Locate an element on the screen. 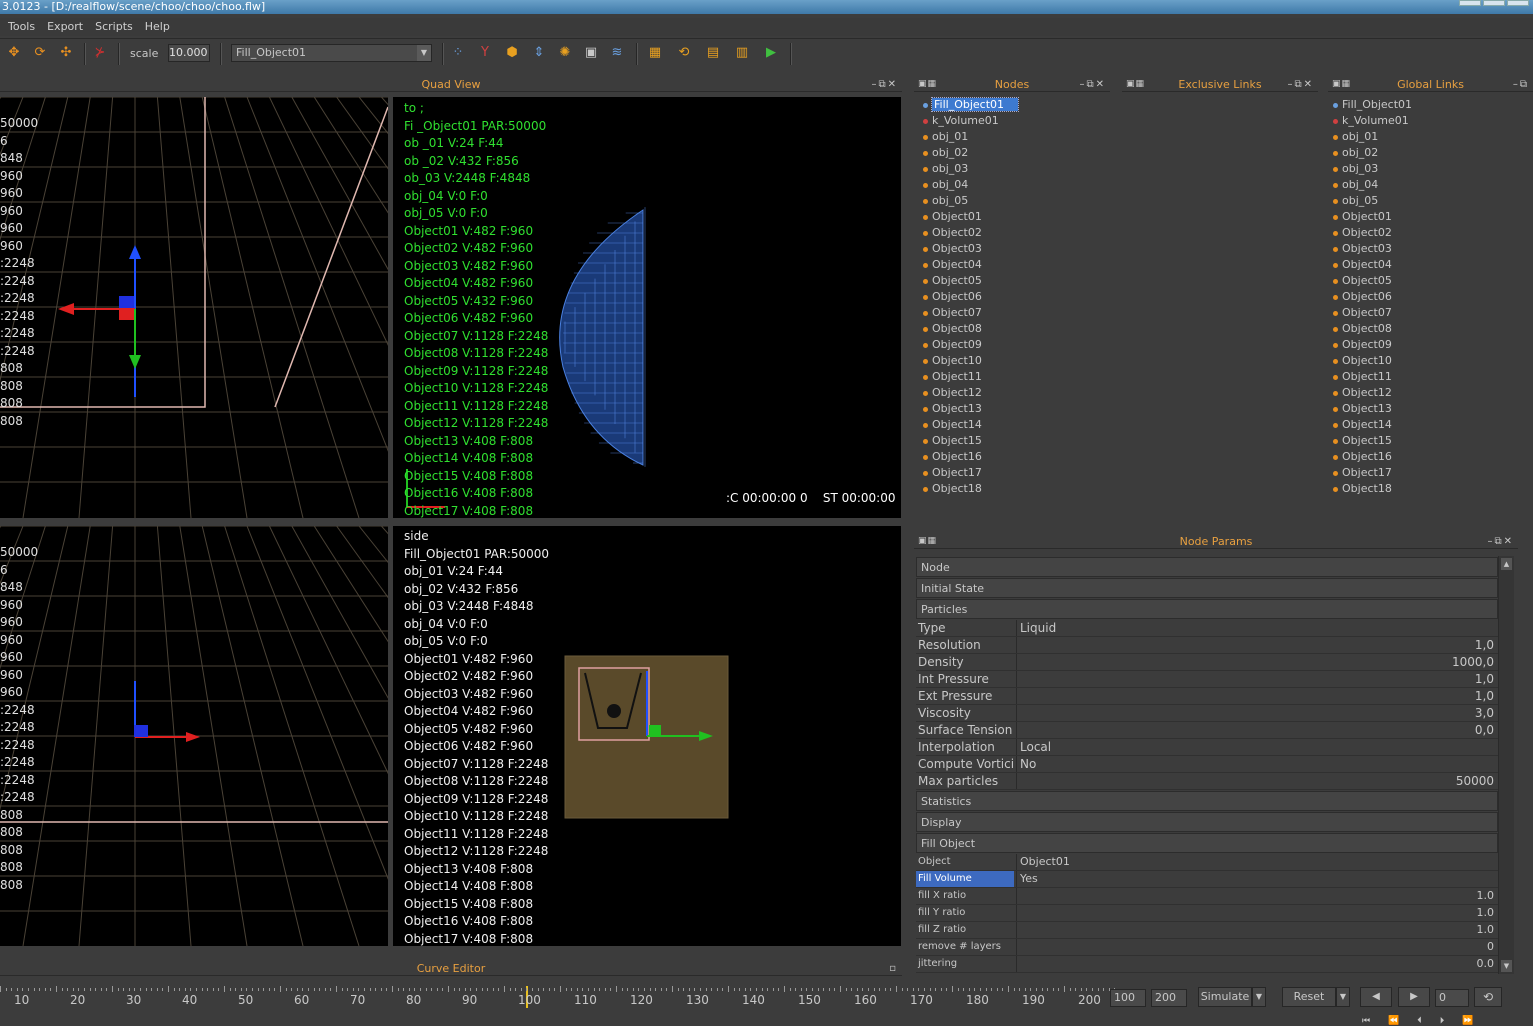  age-icon: ▤ is located at coordinates (713, 53).